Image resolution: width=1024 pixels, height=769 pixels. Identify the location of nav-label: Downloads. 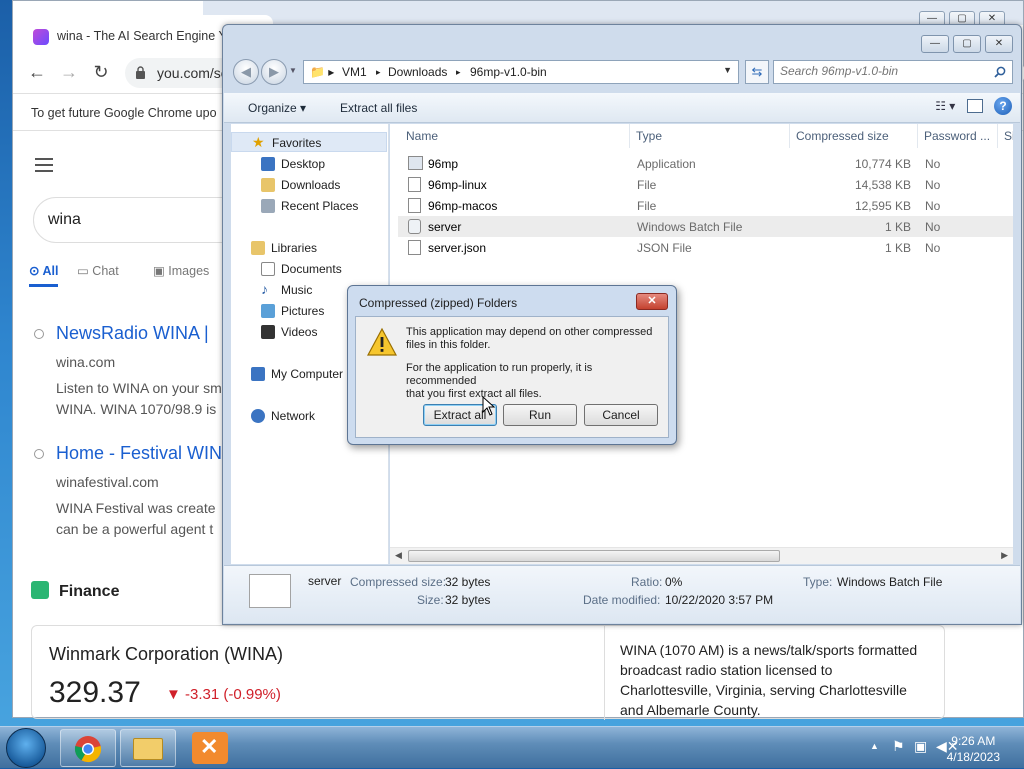
(311, 185).